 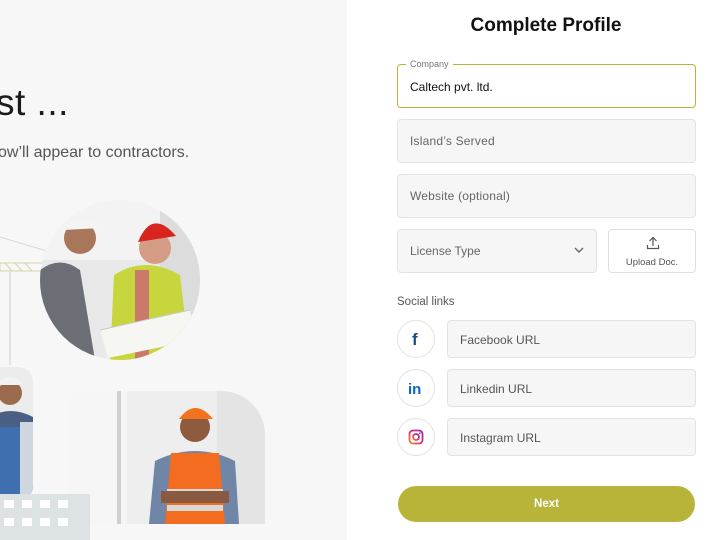 I want to click on facebook-icon: f, so click(x=416, y=339).